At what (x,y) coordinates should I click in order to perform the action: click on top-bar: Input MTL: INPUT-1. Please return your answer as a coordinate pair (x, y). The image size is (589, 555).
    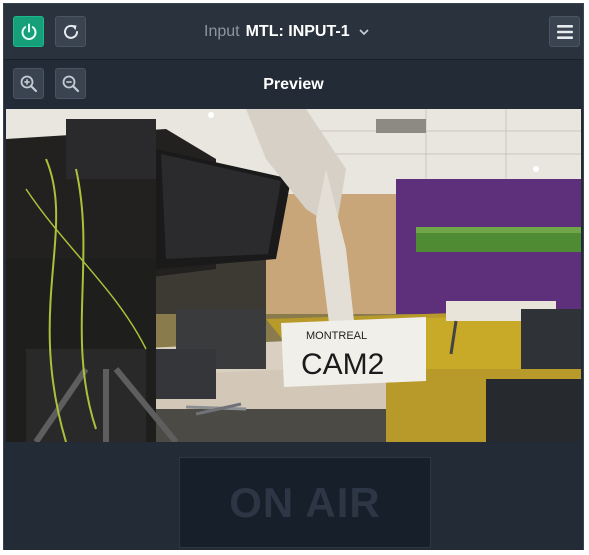
    Looking at the image, I should click on (293, 32).